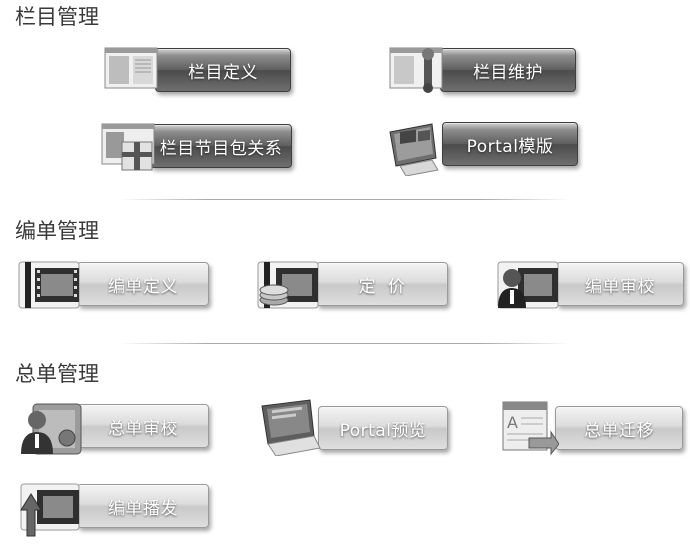 The width and height of the screenshot is (690, 550). Describe the element at coordinates (51, 509) in the screenshot. I see `film-upload-icon` at that location.